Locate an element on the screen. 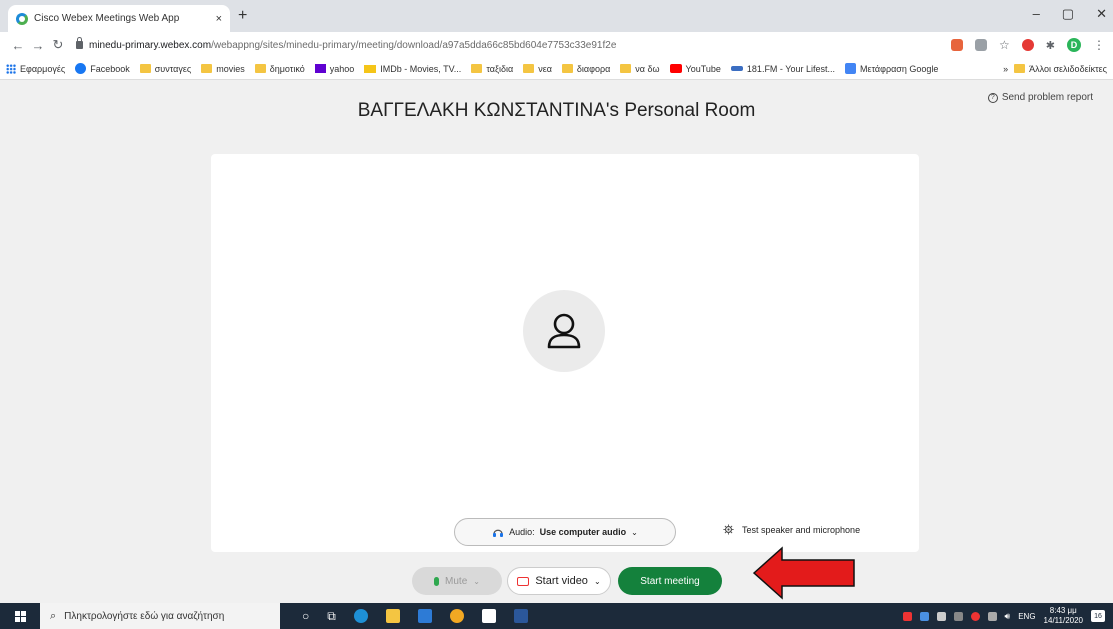 The height and width of the screenshot is (629, 1113). new-tab-button: + is located at coordinates (242, 16).